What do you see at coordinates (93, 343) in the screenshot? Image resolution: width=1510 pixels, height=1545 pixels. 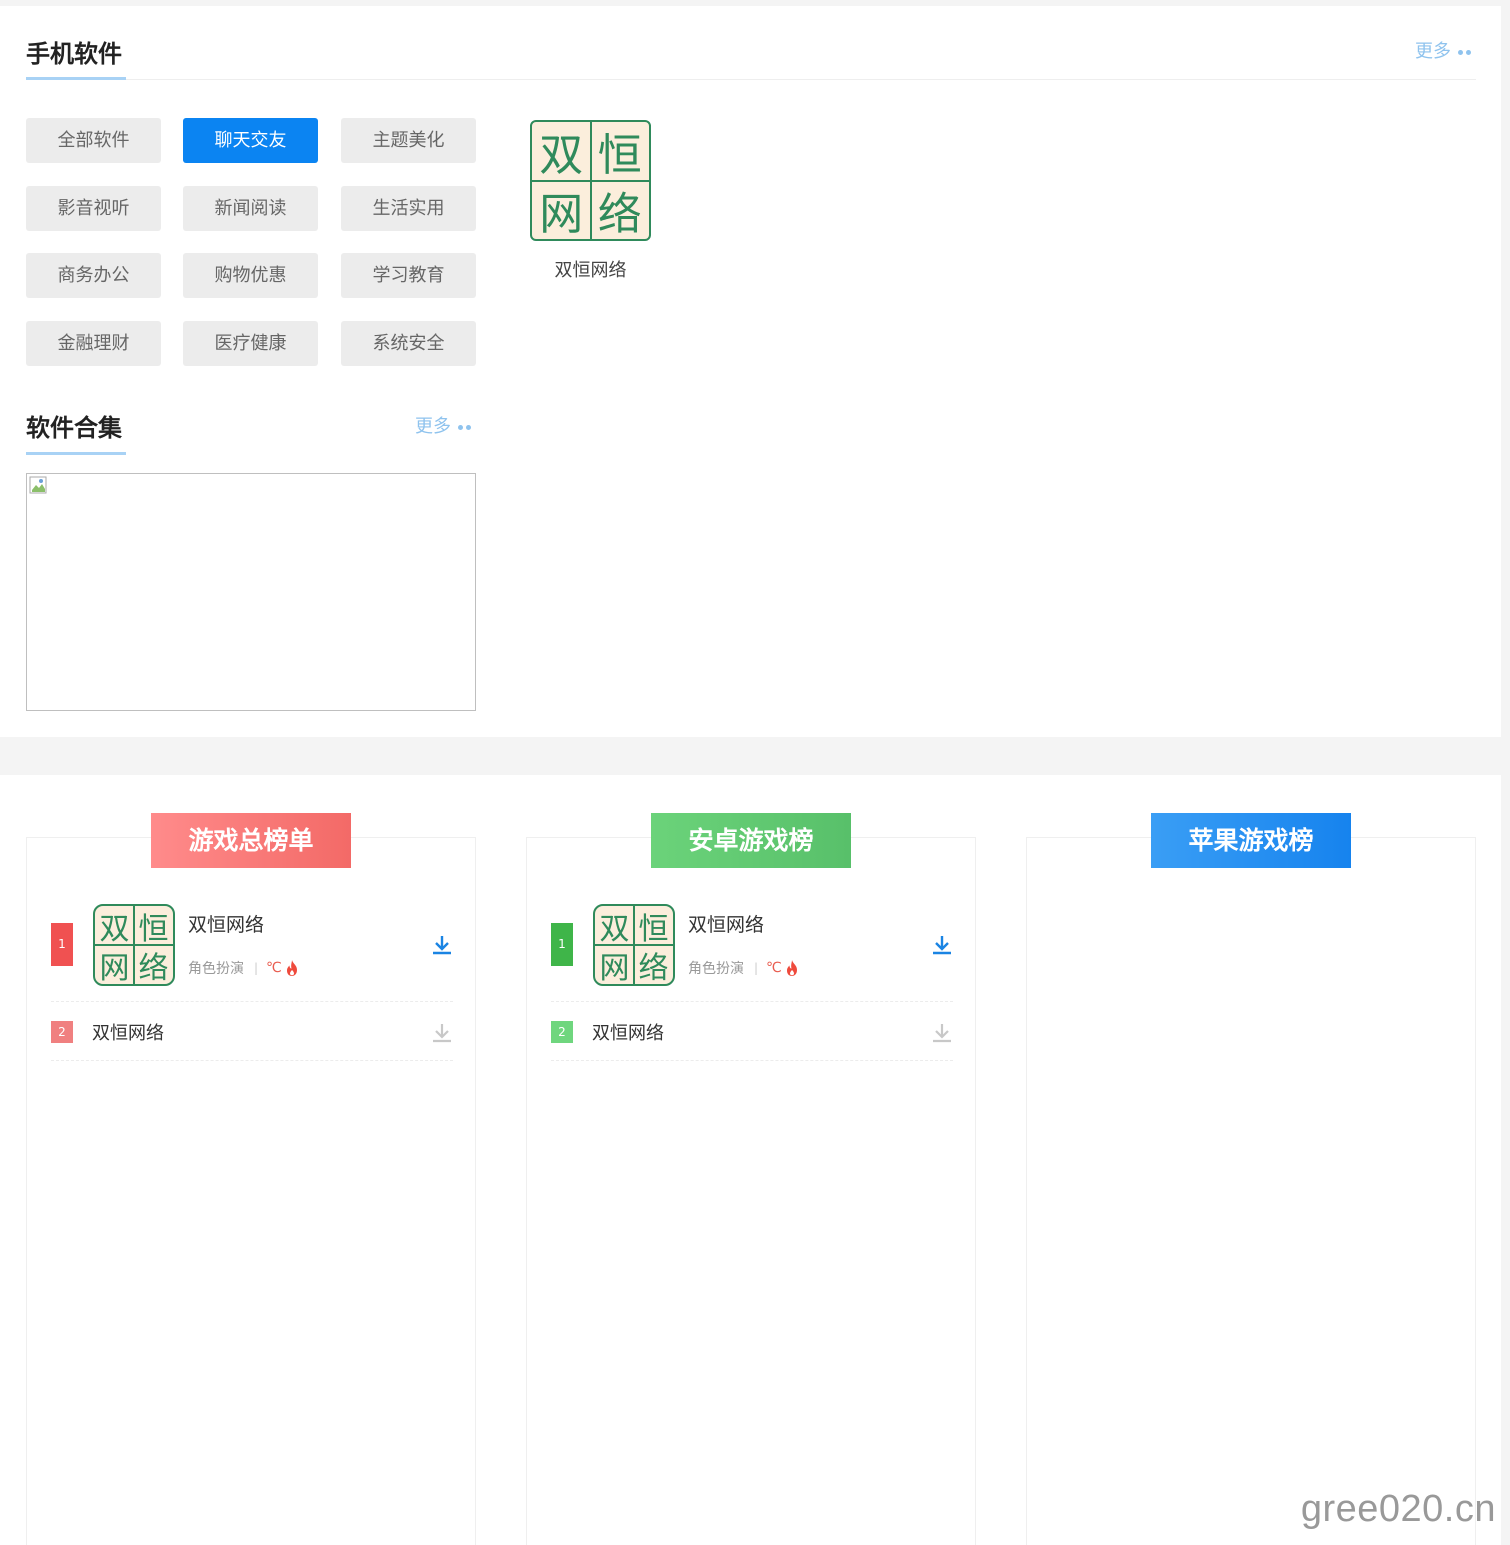 I see `category-finance: 金融理财` at bounding box center [93, 343].